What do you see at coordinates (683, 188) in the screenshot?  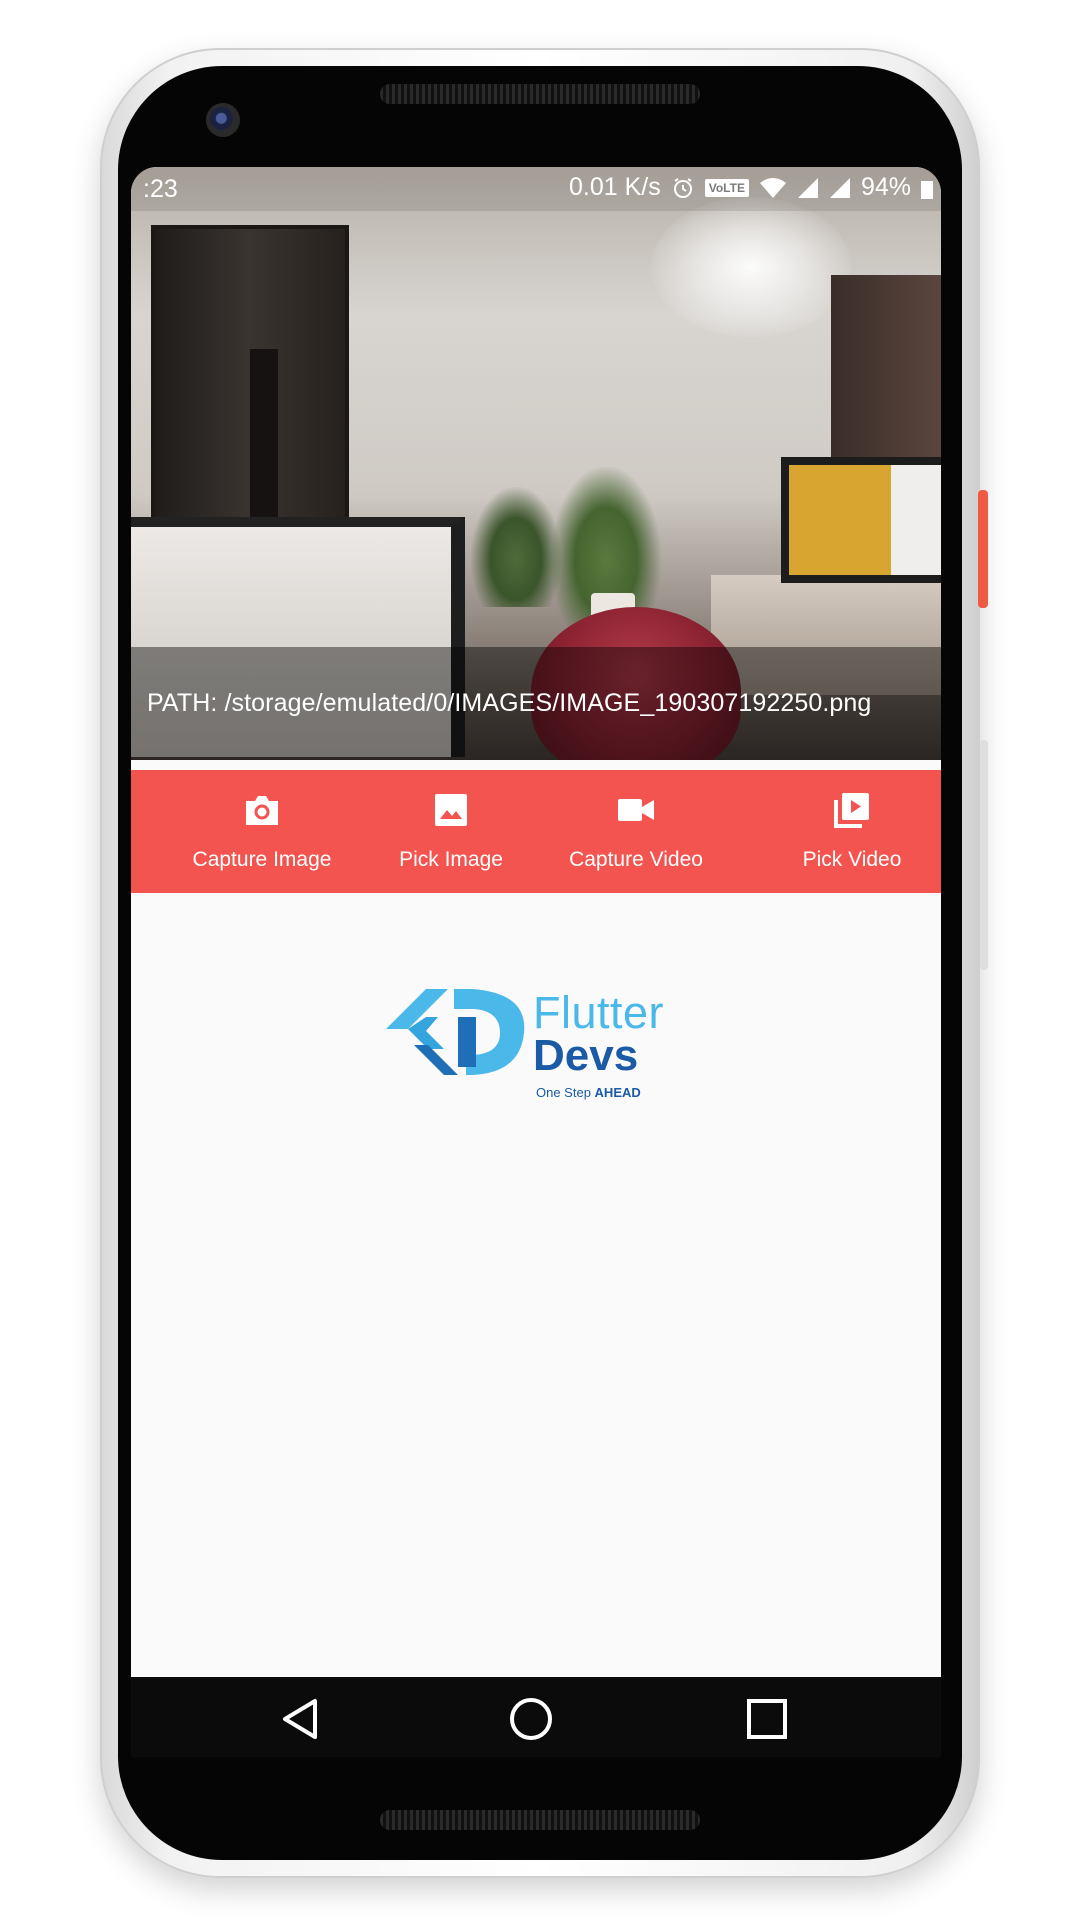 I see `alarm-icon` at bounding box center [683, 188].